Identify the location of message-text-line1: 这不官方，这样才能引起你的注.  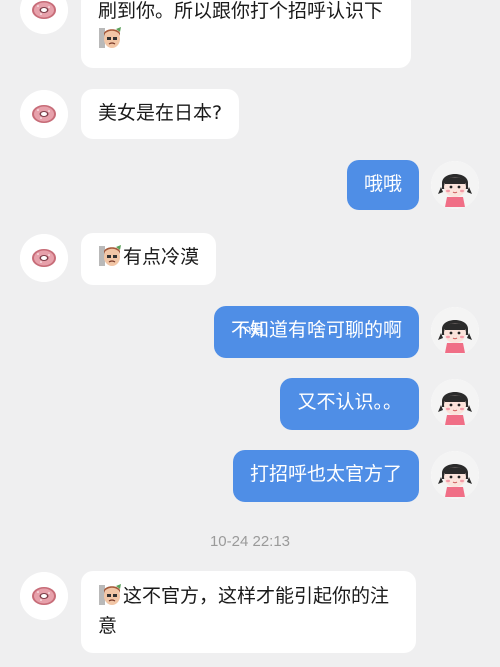
(256, 596).